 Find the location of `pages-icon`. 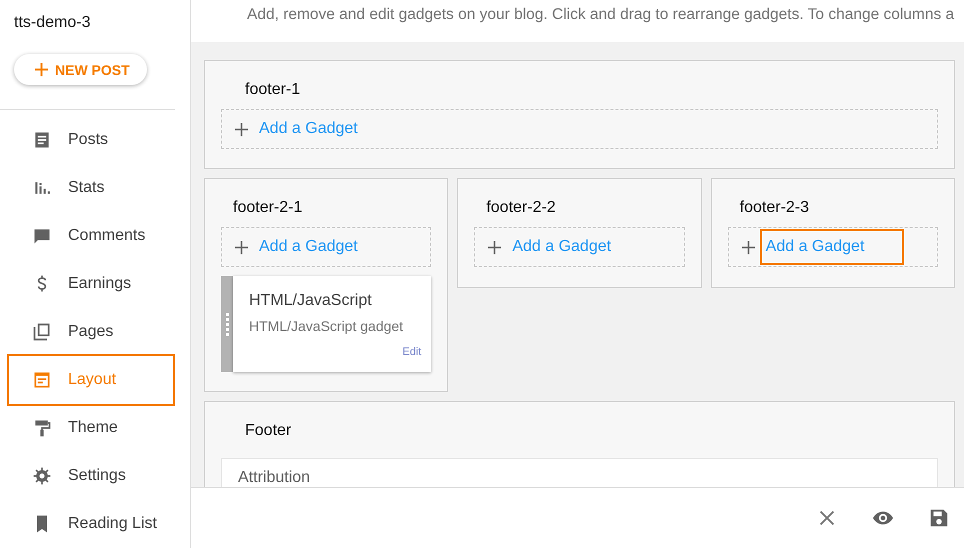

pages-icon is located at coordinates (42, 332).